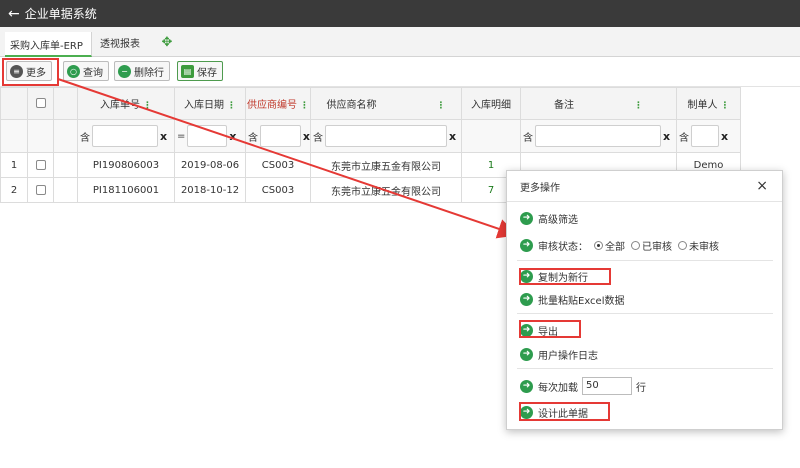 This screenshot has width=800, height=468. I want to click on col-header-detail: 入库明细, so click(491, 103).